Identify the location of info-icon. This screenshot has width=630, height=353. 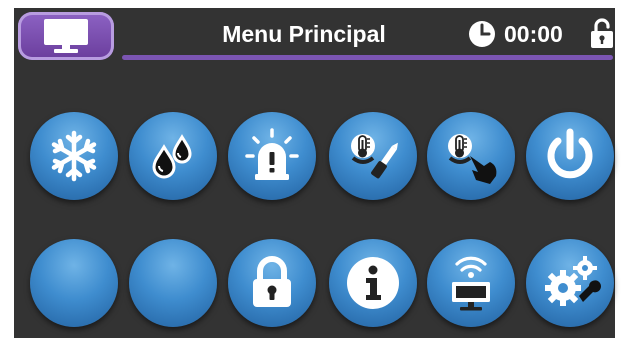
(373, 283).